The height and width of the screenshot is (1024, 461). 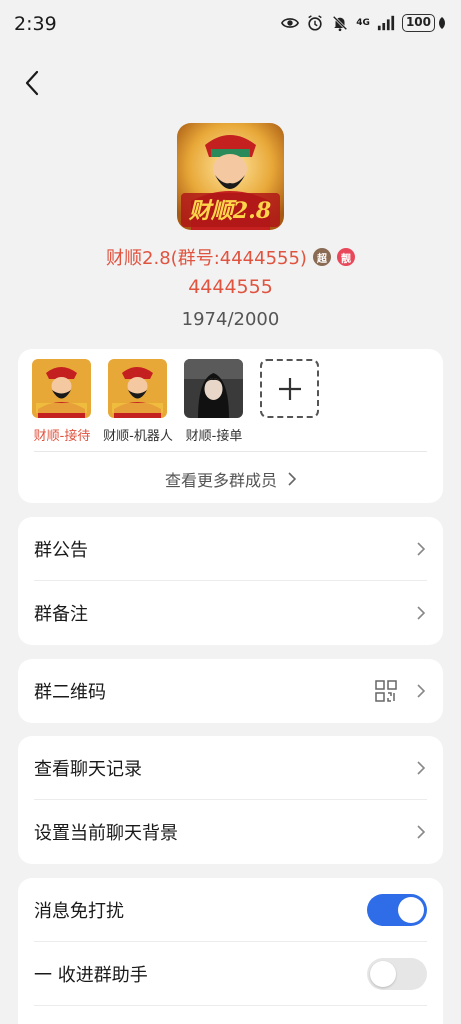 I want to click on vip-number-badge: 靓, so click(x=345, y=257).